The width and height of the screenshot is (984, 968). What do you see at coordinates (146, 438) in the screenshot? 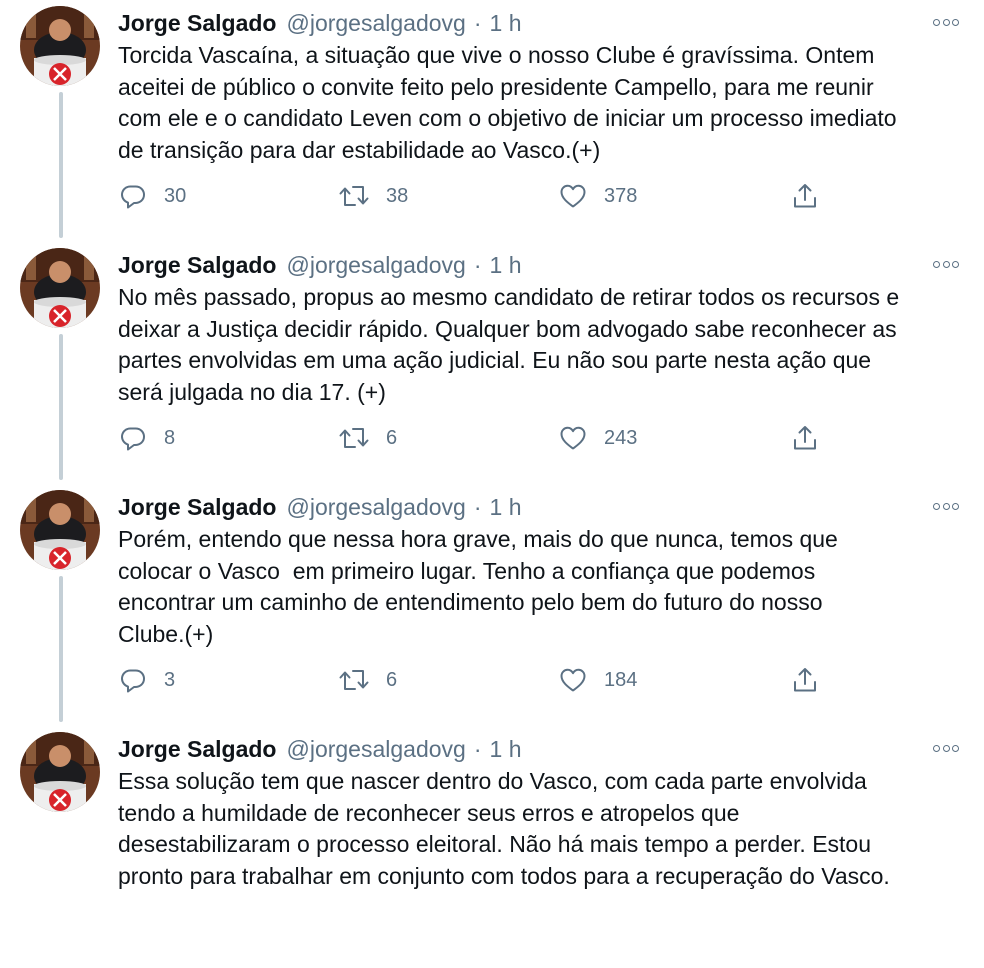
I see `reply-button: 8` at bounding box center [146, 438].